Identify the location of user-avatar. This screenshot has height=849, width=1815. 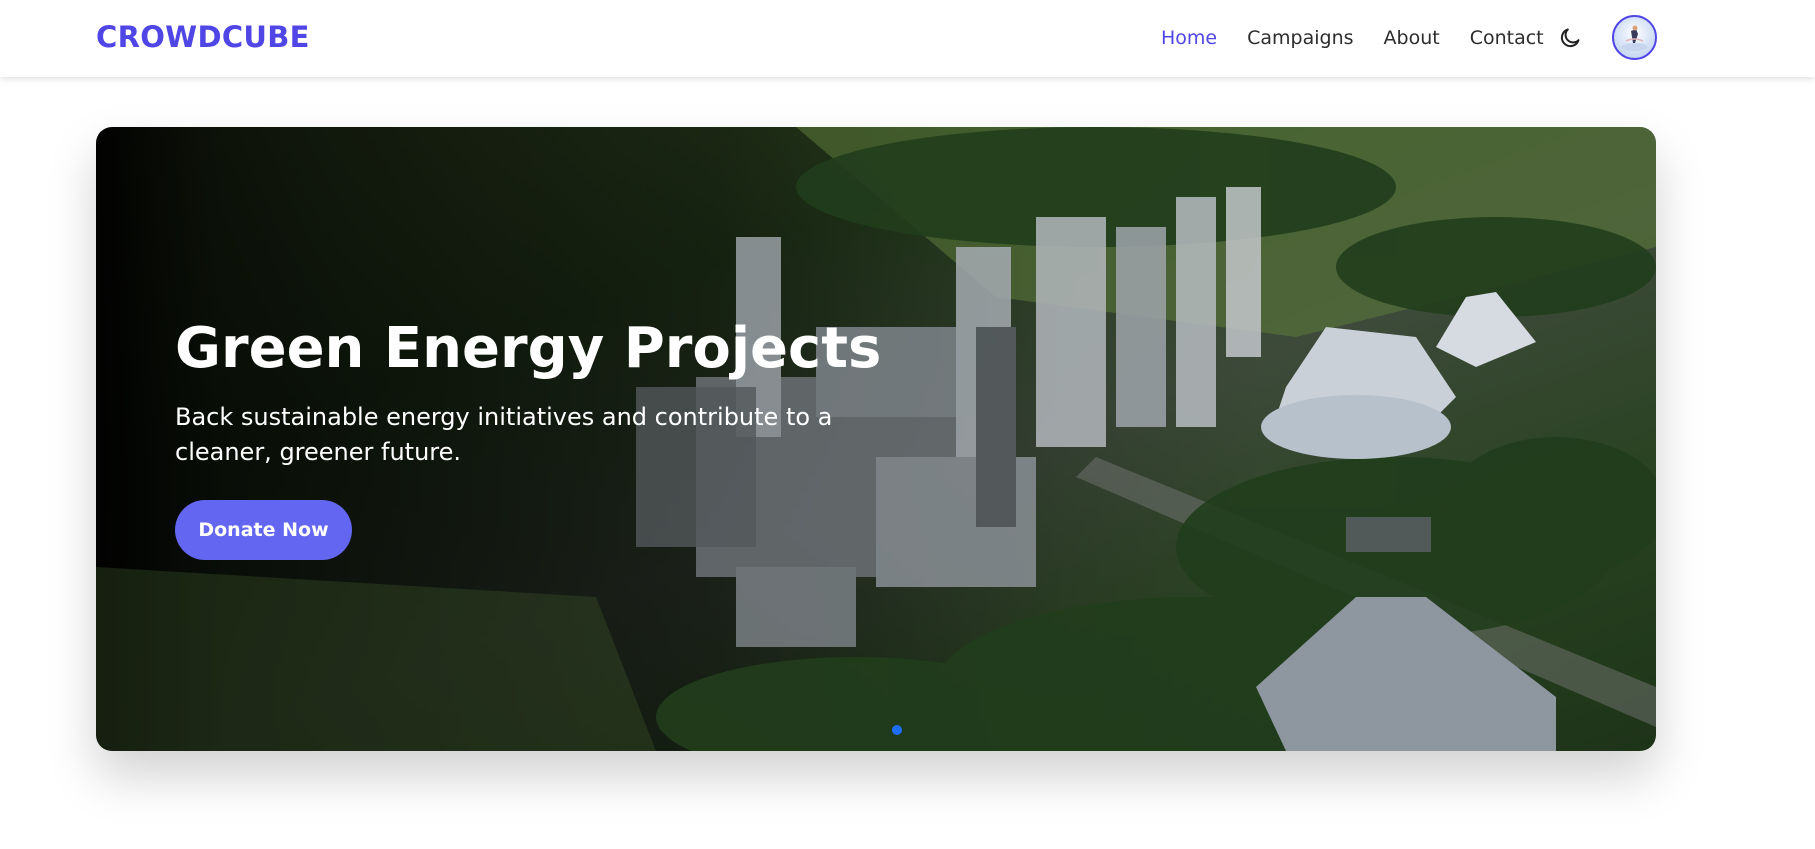
(1634, 37).